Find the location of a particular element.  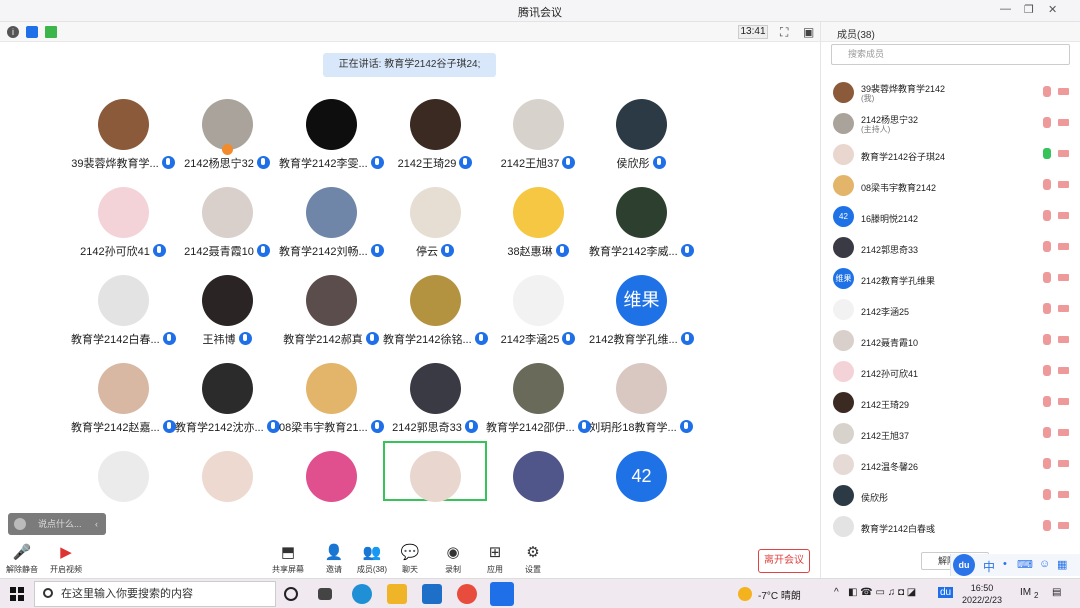

ime-language: 中 is located at coordinates (989, 566).